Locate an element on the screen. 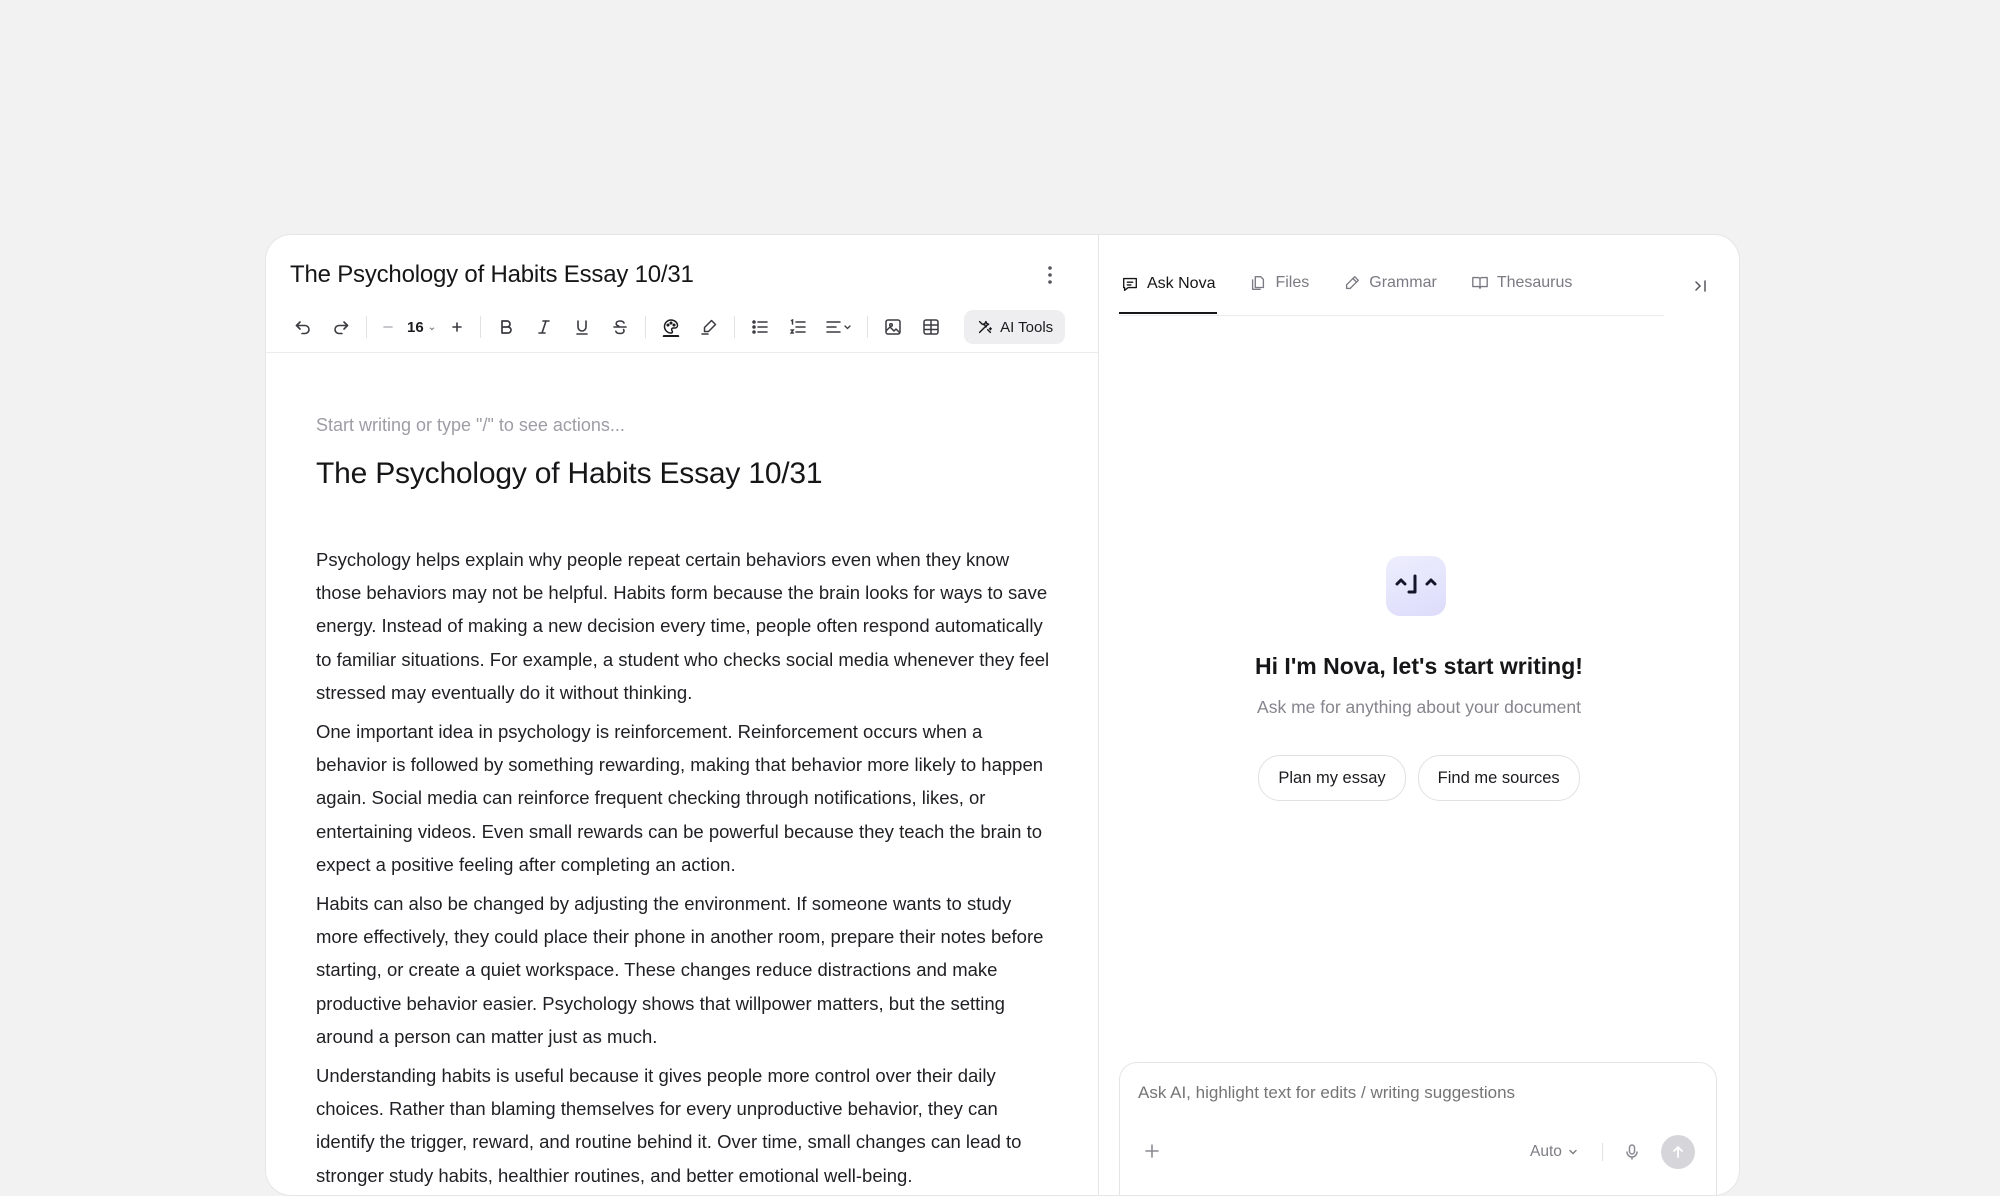  book-icon is located at coordinates (1479, 283).